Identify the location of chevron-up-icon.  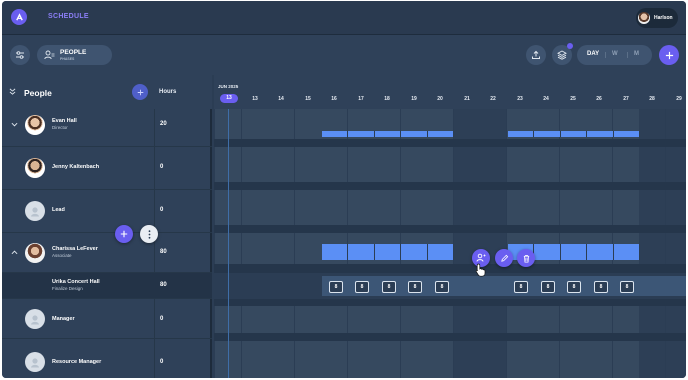
(14, 252).